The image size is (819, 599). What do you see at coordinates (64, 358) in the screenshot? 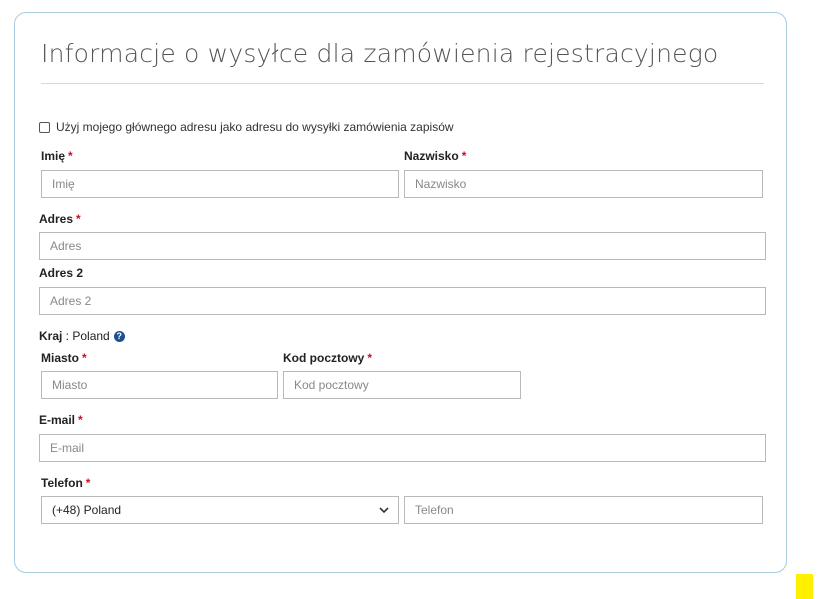
I see `city-label: Miasto *` at bounding box center [64, 358].